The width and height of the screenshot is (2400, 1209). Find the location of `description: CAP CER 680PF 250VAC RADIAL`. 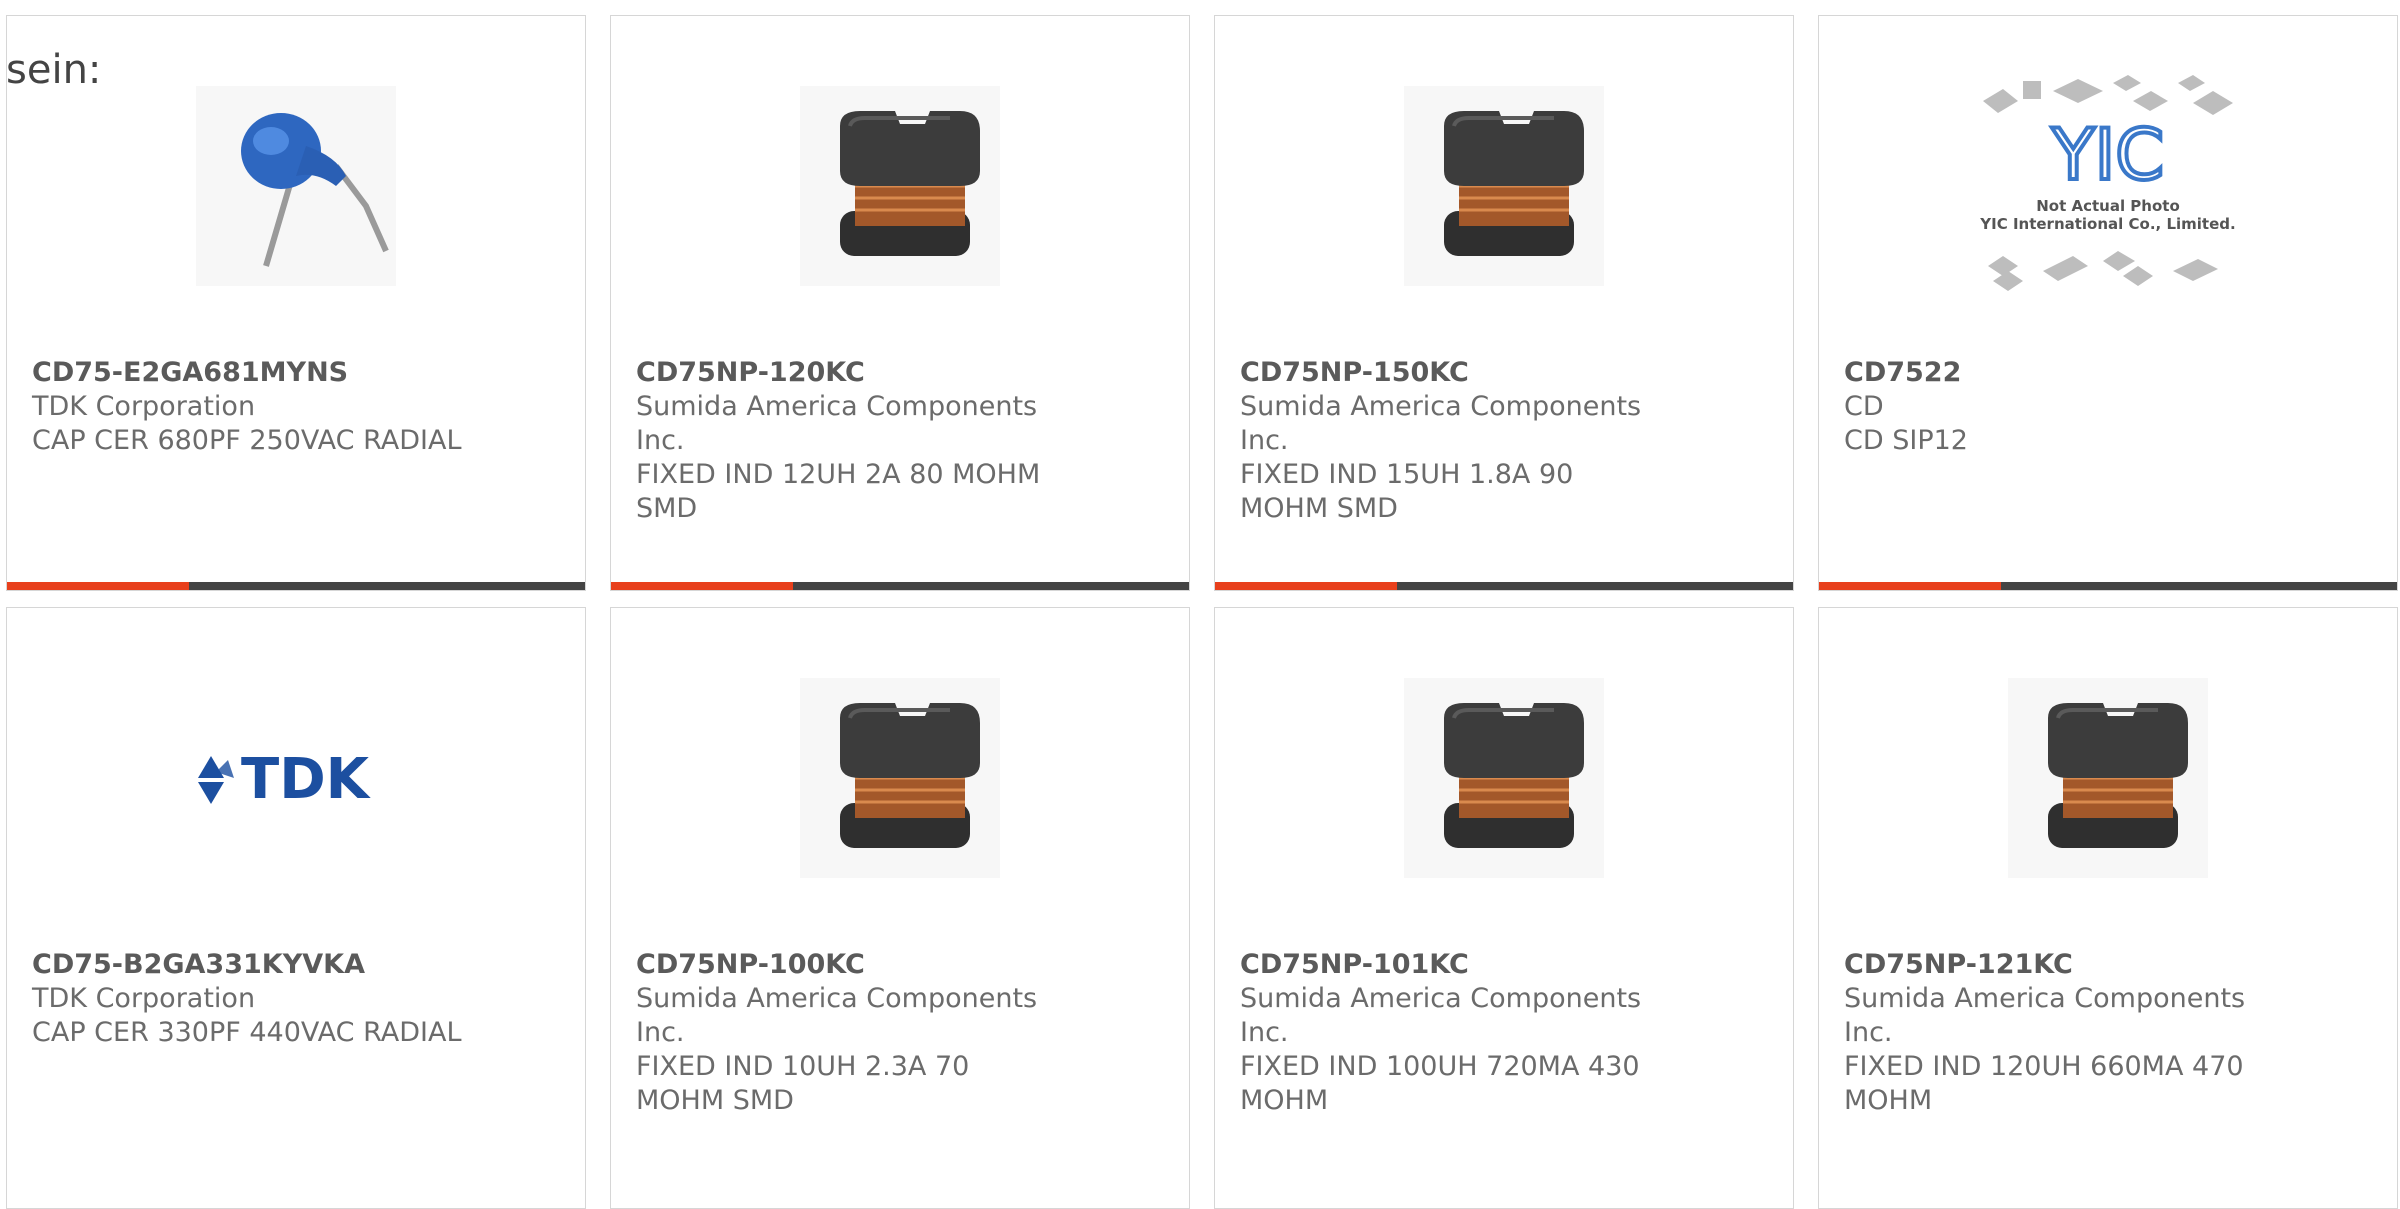

description: CAP CER 680PF 250VAC RADIAL is located at coordinates (247, 440).